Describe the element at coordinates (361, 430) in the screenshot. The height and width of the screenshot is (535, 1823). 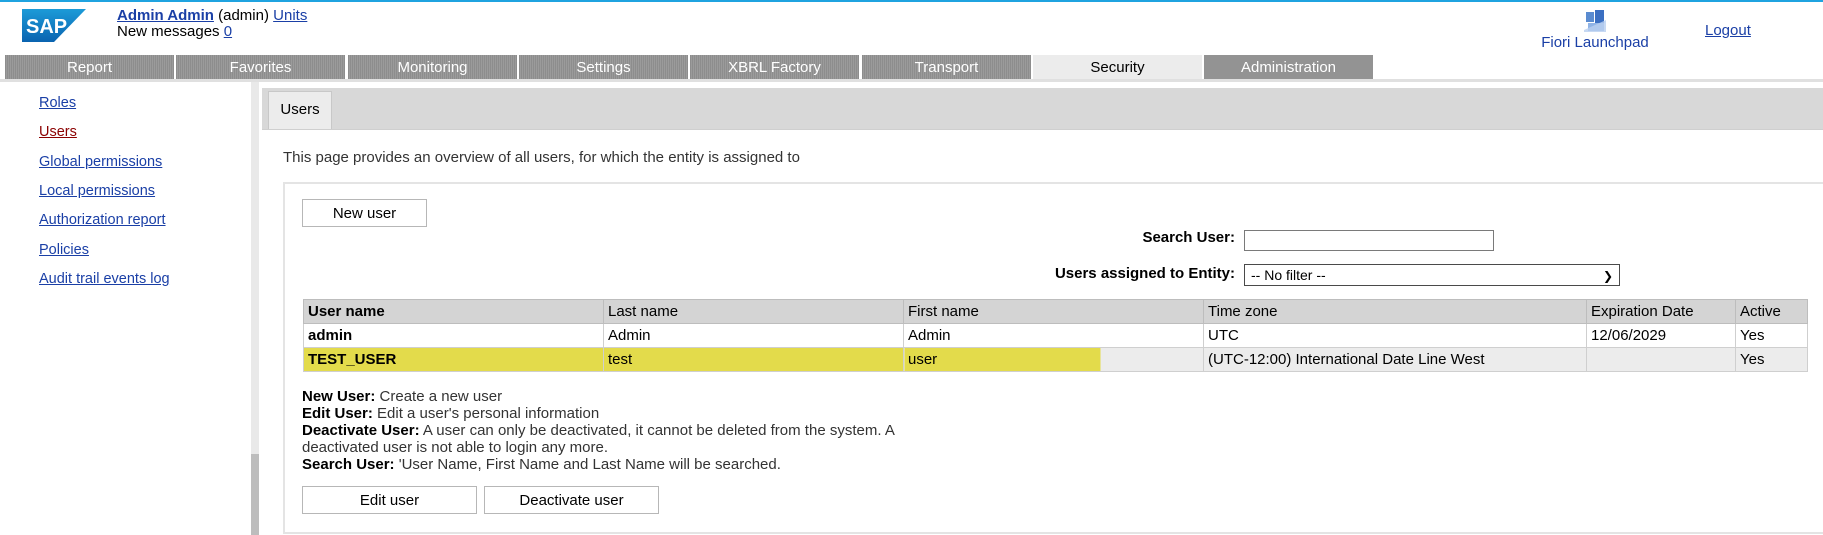
I see `help-term: Deactivate User:` at that location.